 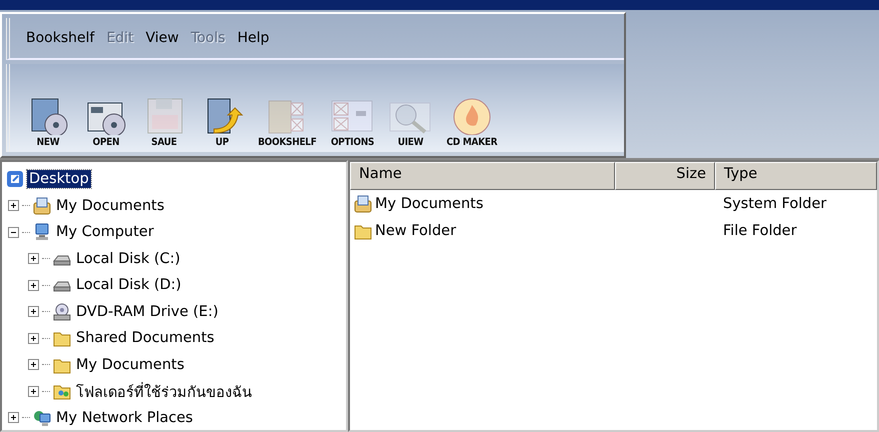 I want to click on menu-item: Bookshelf, so click(x=60, y=38).